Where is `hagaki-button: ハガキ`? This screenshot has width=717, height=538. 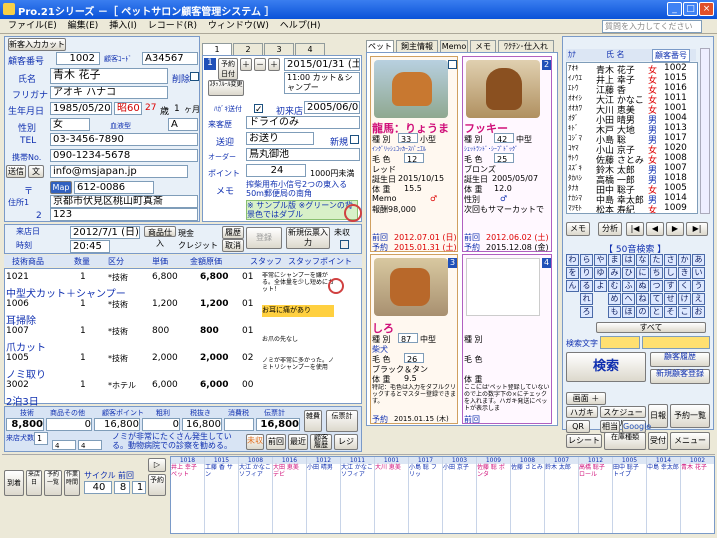
hagaki-button: ハガキ is located at coordinates (582, 412).